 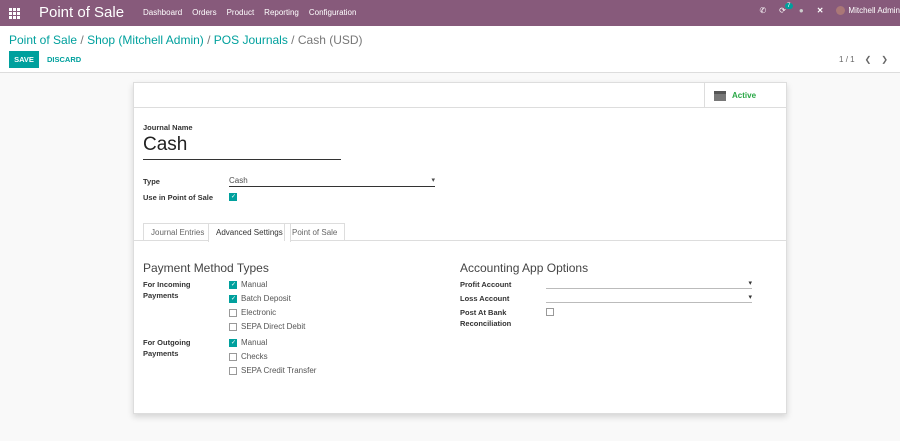 What do you see at coordinates (281, 12) in the screenshot?
I see `menu-reporting: Reporting` at bounding box center [281, 12].